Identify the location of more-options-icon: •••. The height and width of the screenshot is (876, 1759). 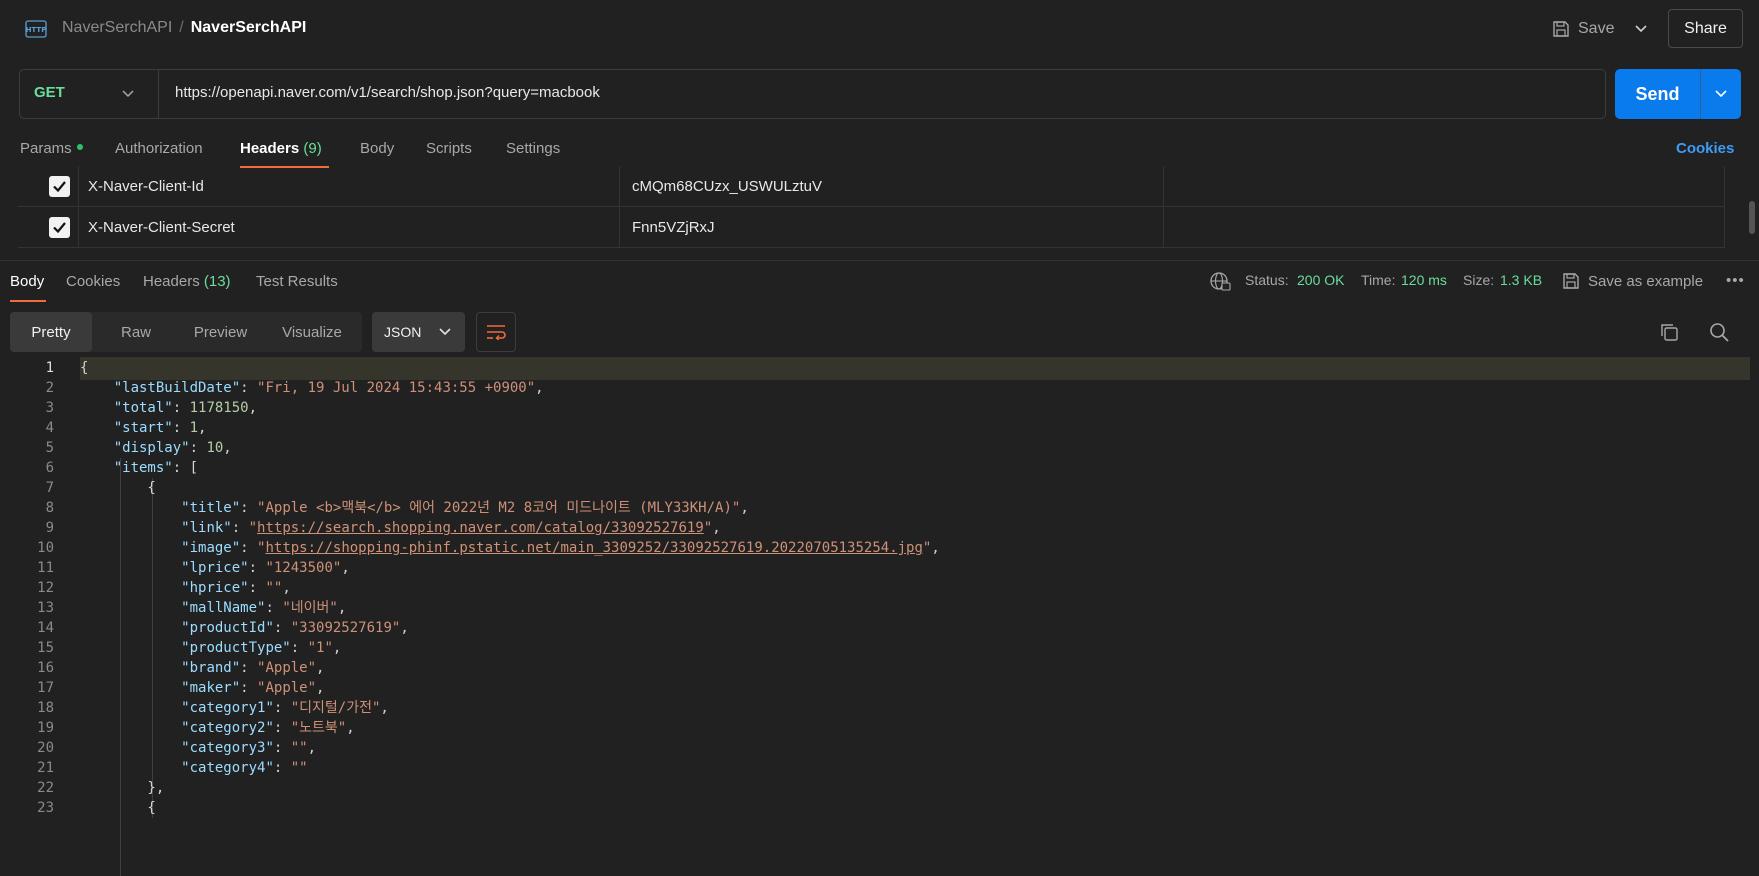
(1735, 280).